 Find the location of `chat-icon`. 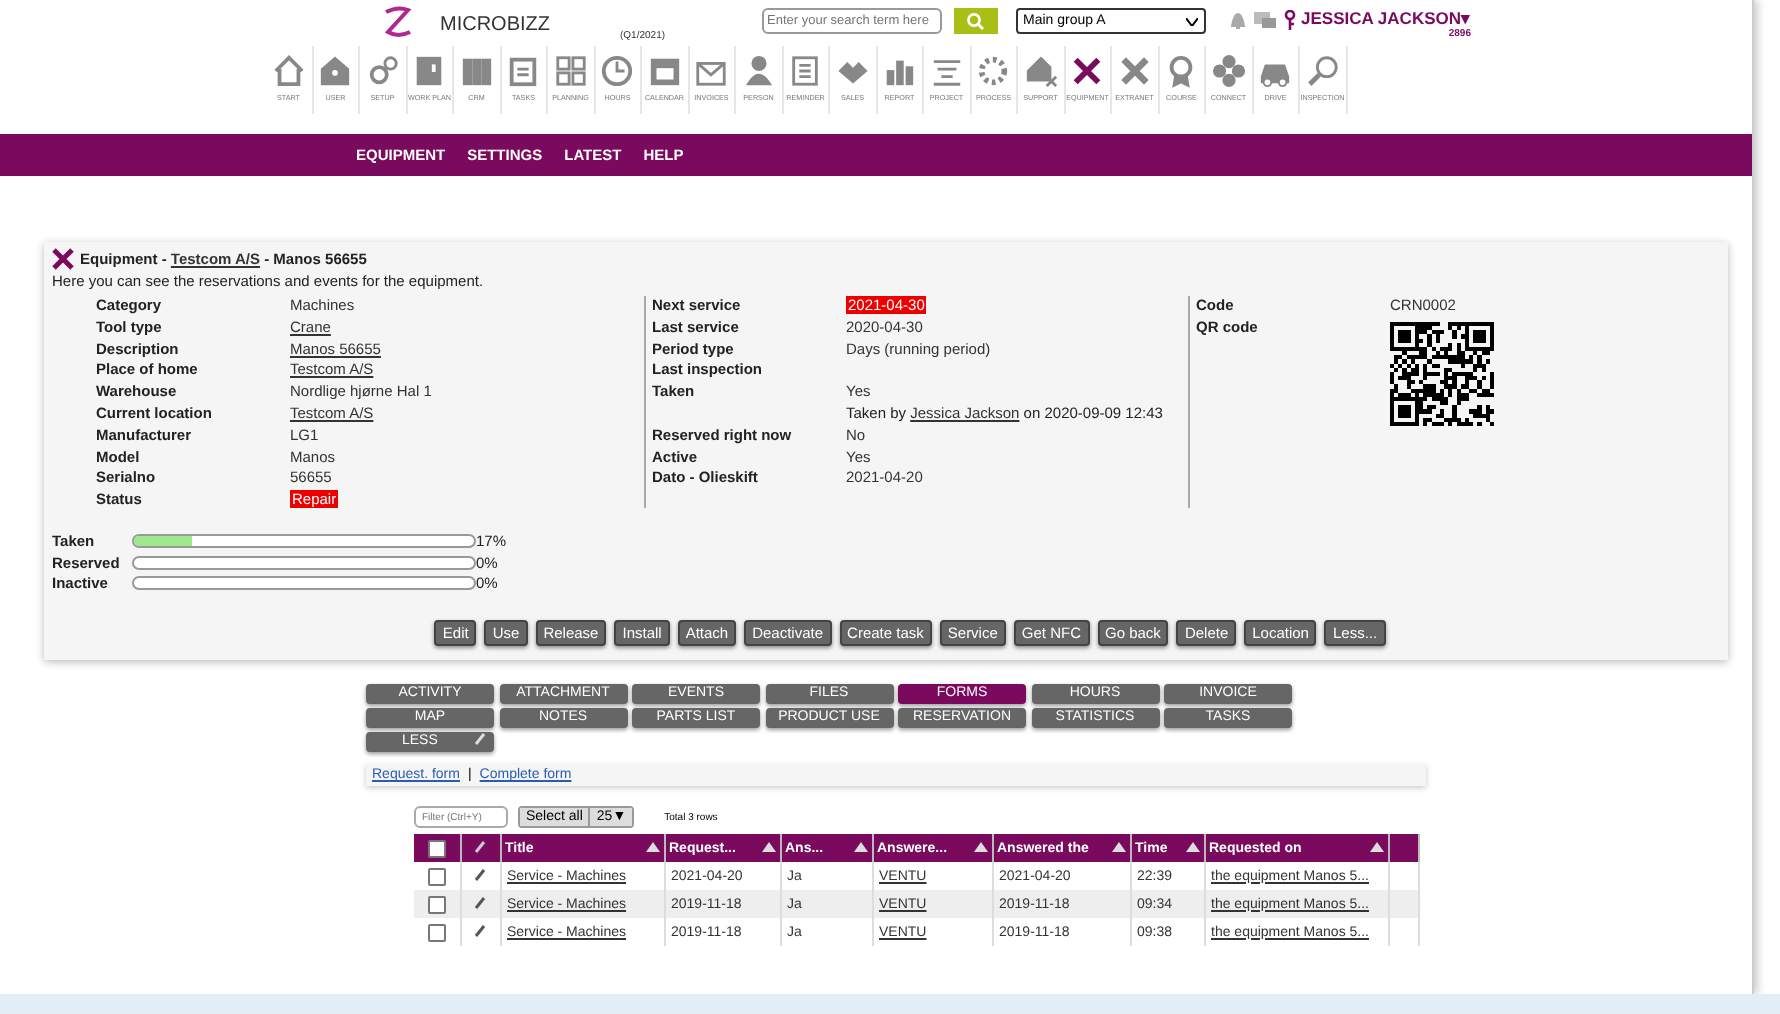

chat-icon is located at coordinates (1264, 20).